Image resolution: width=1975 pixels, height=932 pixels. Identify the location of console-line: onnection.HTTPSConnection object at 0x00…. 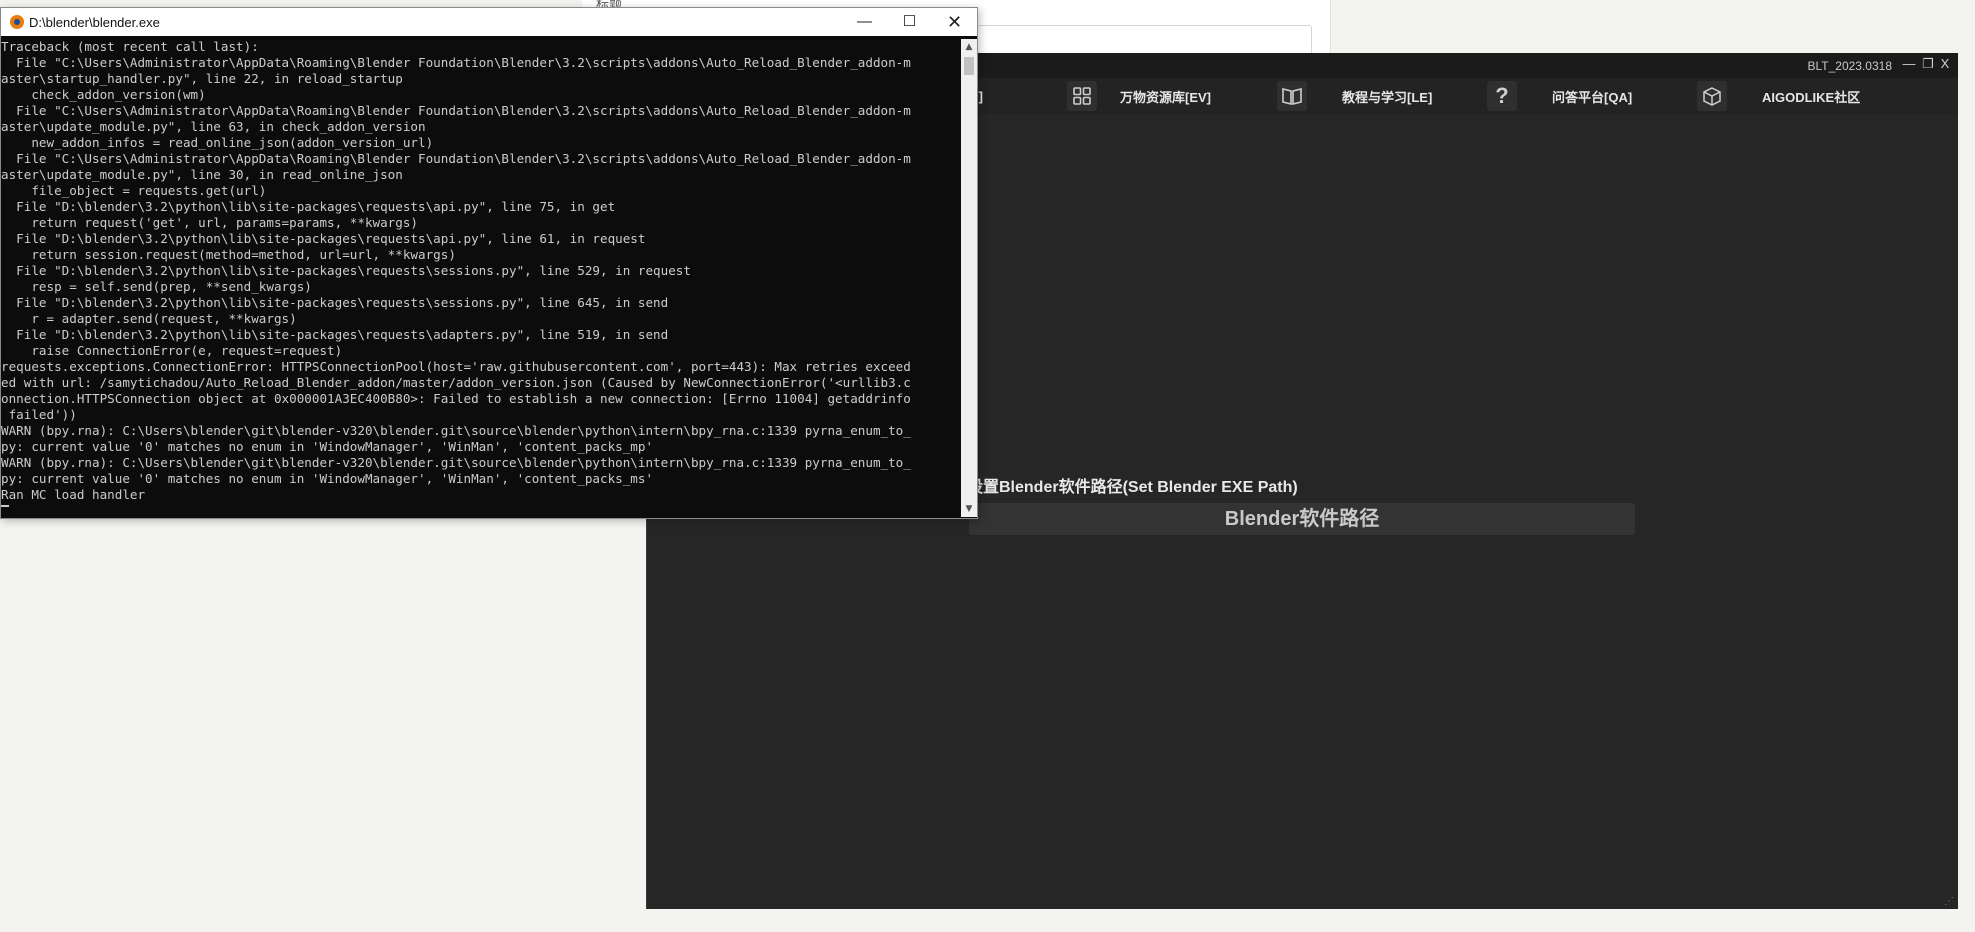
(456, 398).